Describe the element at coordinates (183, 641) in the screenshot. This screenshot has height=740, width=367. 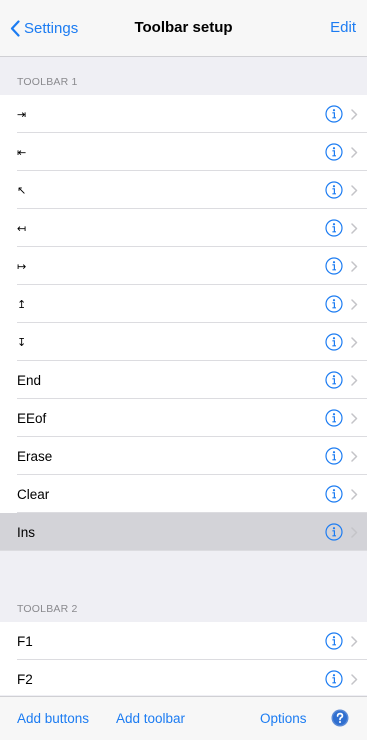
I see `list-item: F1` at that location.